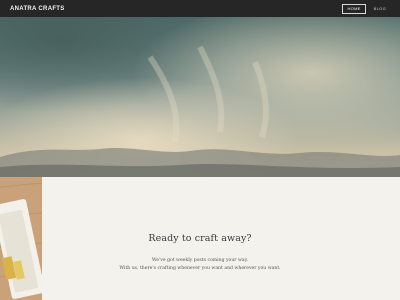 The image size is (400, 300). What do you see at coordinates (354, 8) in the screenshot?
I see `nav-link-home: HOME` at bounding box center [354, 8].